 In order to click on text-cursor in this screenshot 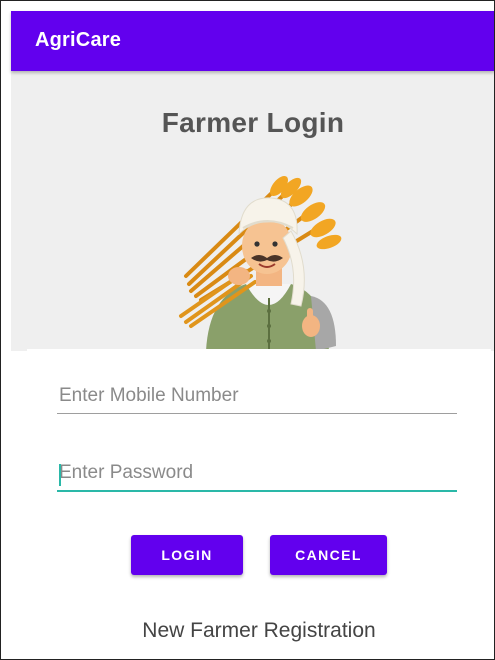, I will do `click(60, 475)`.